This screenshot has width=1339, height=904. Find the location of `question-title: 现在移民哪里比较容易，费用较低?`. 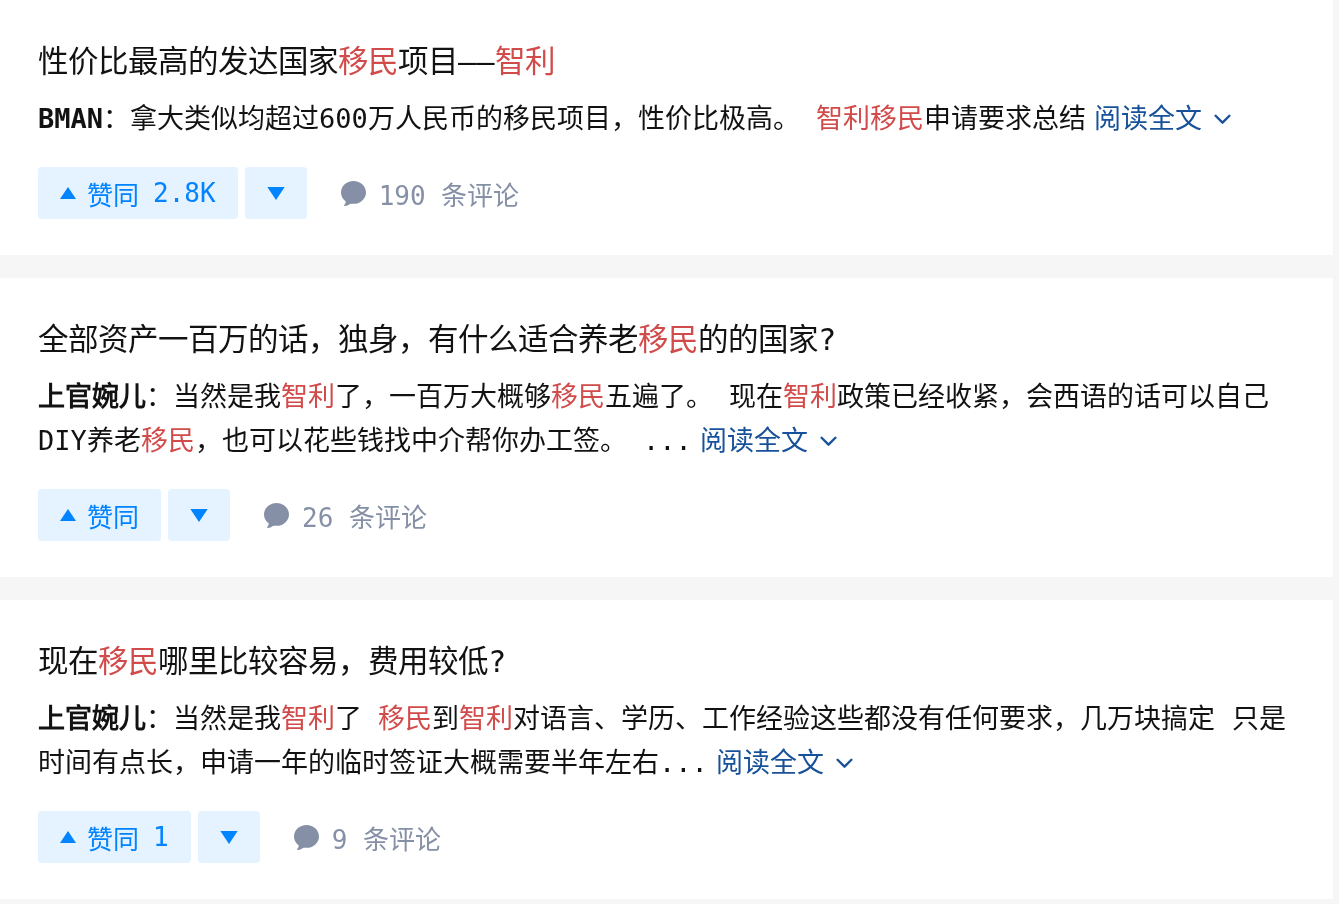

question-title: 现在移民哪里比较容易，费用较低? is located at coordinates (666, 662).